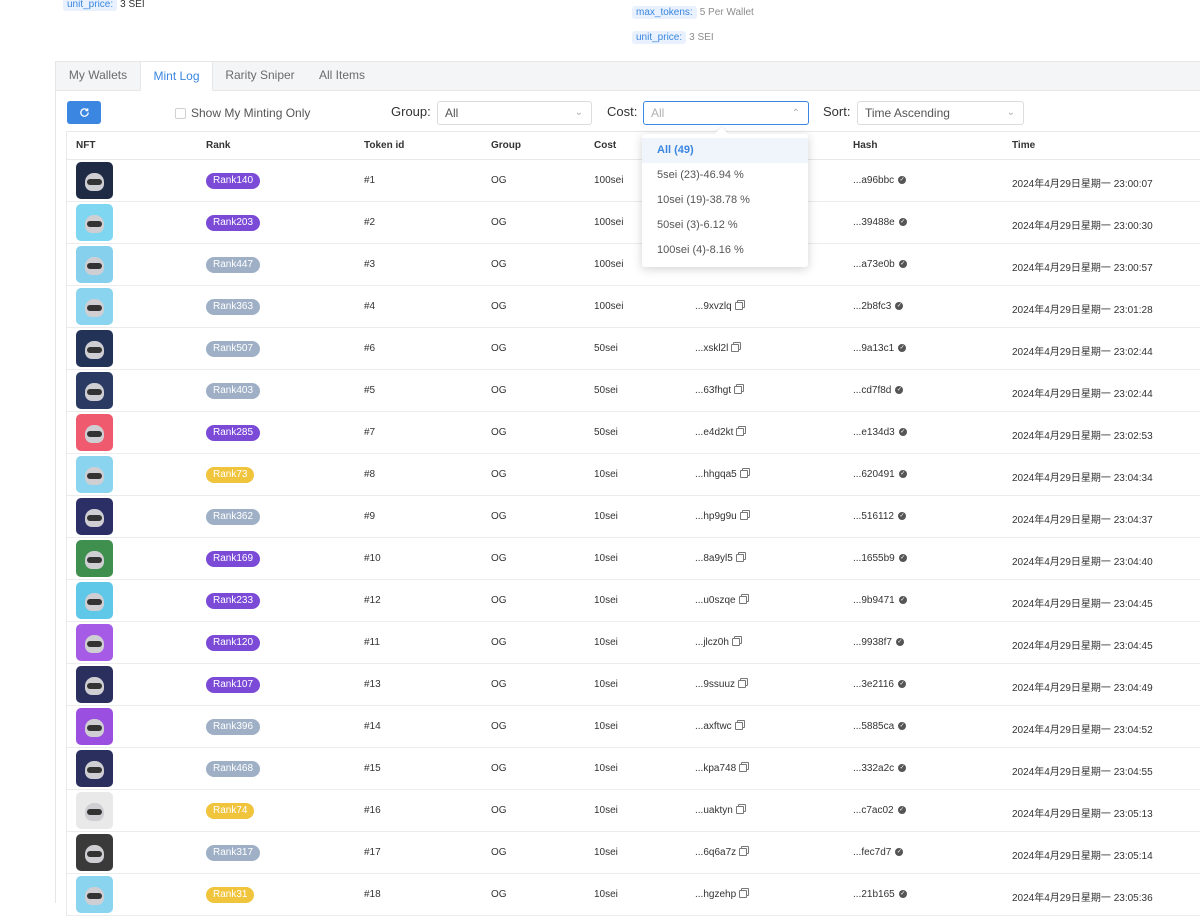 The width and height of the screenshot is (1200, 916). I want to click on minter-address: ...jlcz0h, so click(717, 642).